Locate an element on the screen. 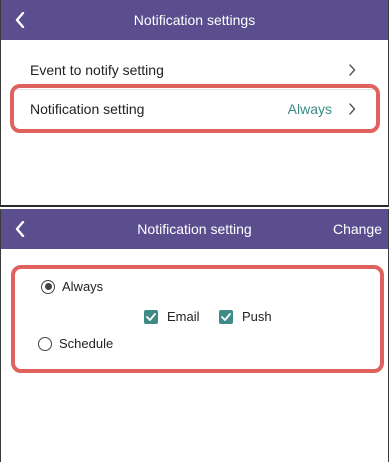  always-radio: Always is located at coordinates (72, 286).